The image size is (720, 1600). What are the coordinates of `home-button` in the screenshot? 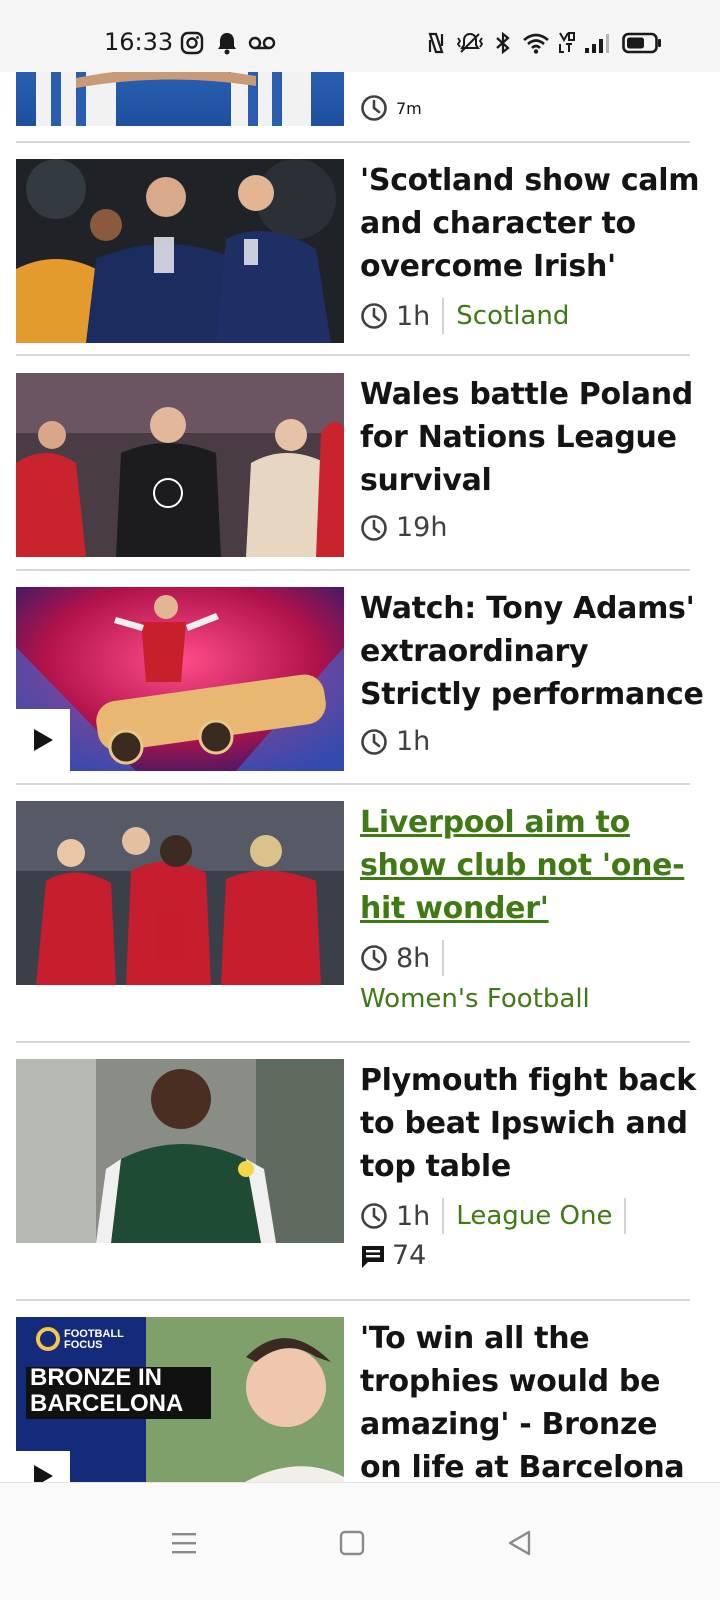 It's located at (352, 1543).